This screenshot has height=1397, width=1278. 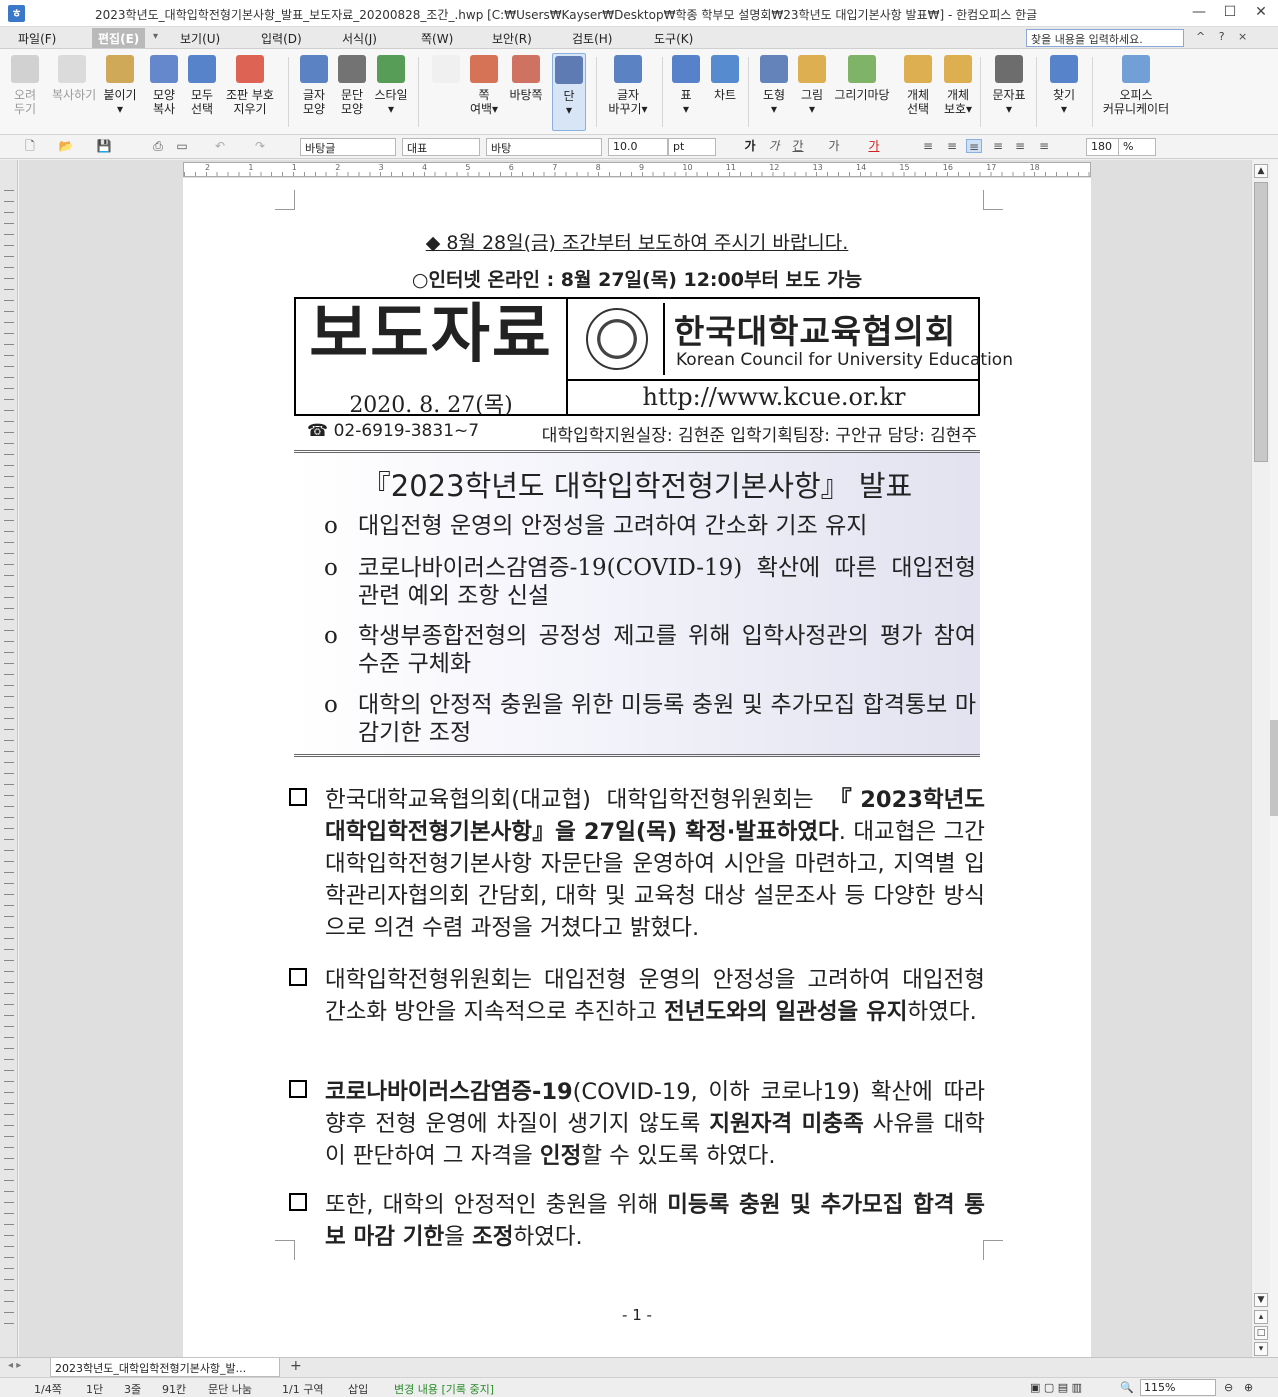 I want to click on page-icon: □, so click(x=1261, y=1333).